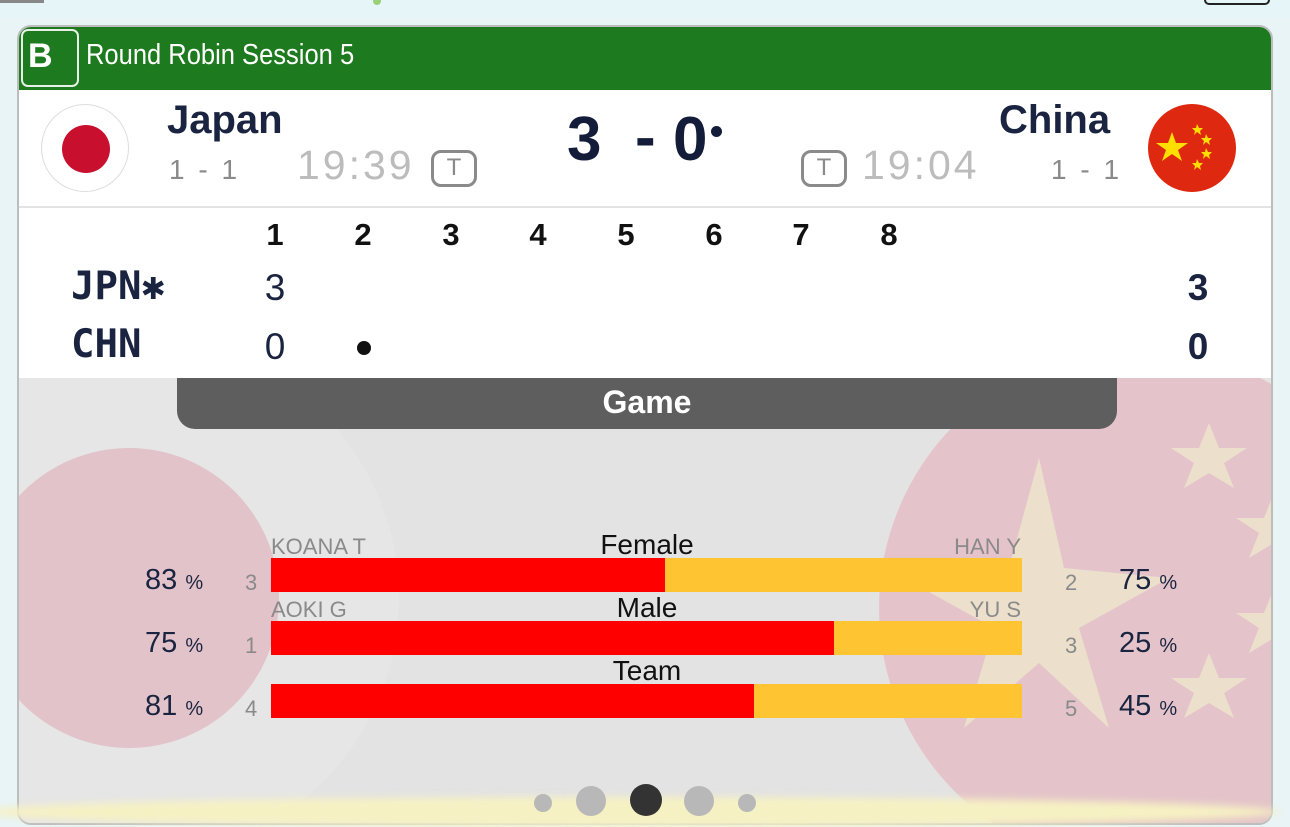 Image resolution: width=1290 pixels, height=827 pixels. What do you see at coordinates (584, 139) in the screenshot?
I see `home-score: 3` at bounding box center [584, 139].